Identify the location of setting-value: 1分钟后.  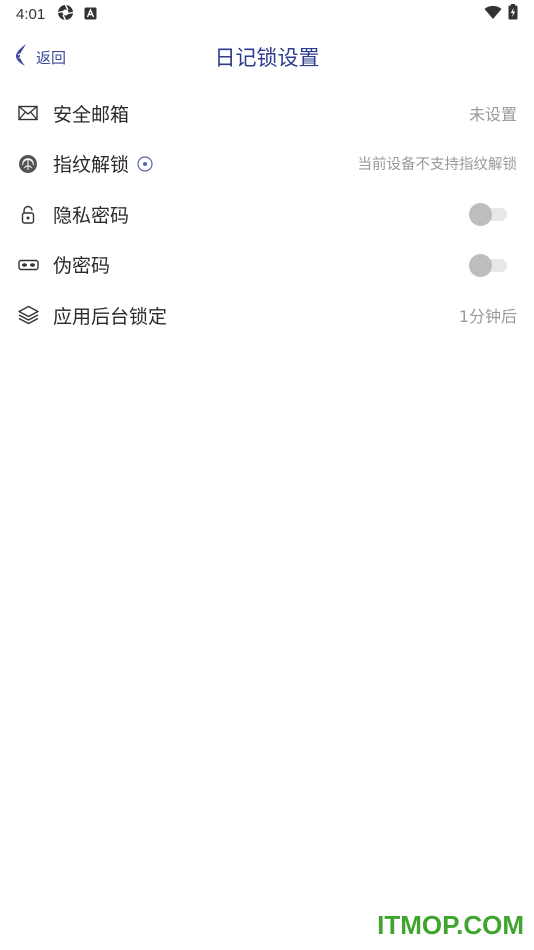
(487, 317).